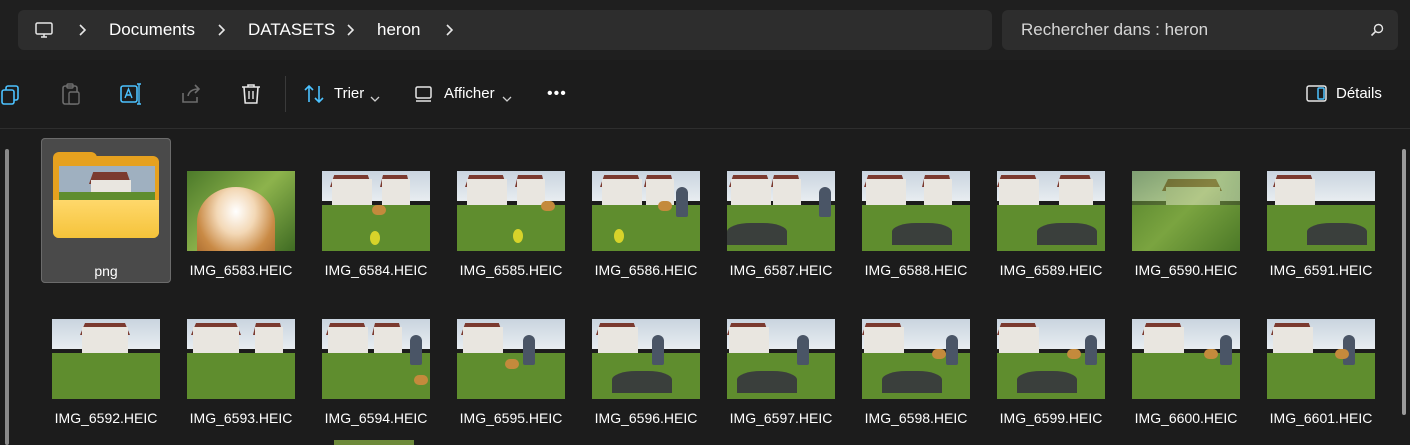  Describe the element at coordinates (374, 442) in the screenshot. I see `thumbnail-partial` at that location.